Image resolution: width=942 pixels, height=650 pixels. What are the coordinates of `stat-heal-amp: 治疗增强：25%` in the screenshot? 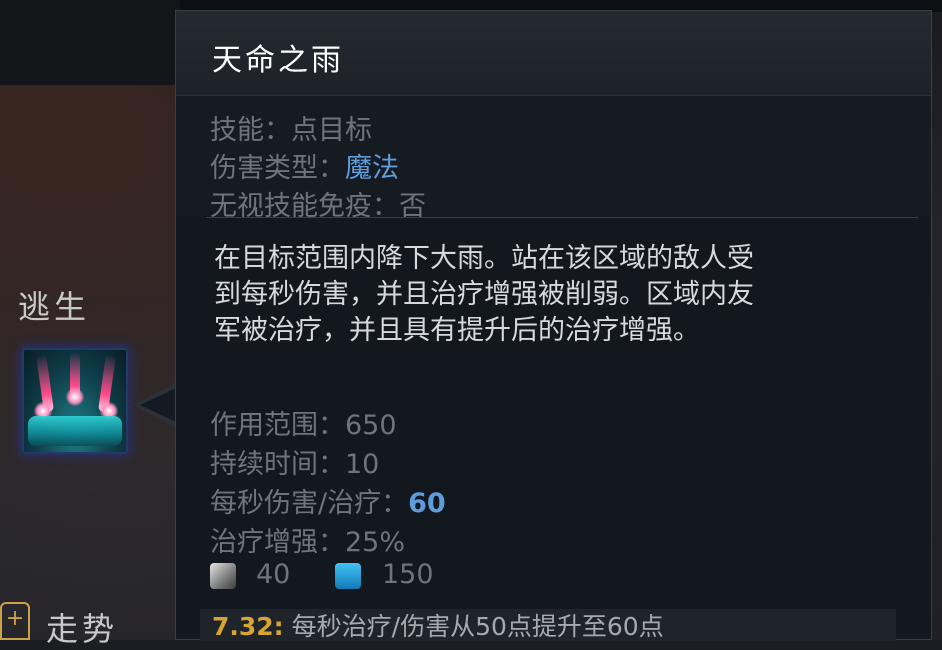 It's located at (307, 539).